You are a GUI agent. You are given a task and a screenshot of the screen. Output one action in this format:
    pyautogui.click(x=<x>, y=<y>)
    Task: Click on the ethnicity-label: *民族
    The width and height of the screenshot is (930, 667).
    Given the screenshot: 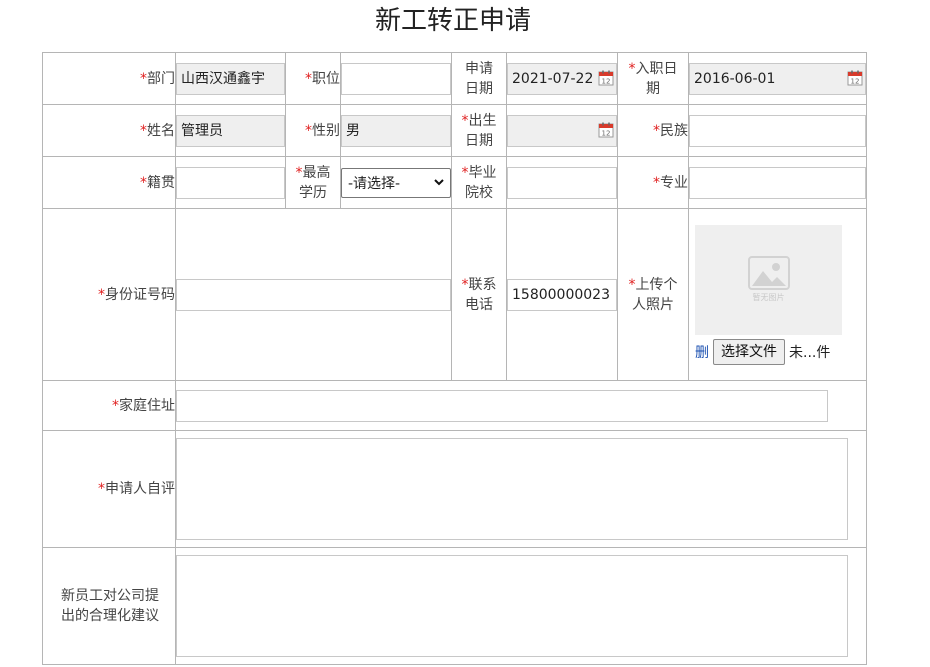 What is the action you would take?
    pyautogui.click(x=653, y=130)
    